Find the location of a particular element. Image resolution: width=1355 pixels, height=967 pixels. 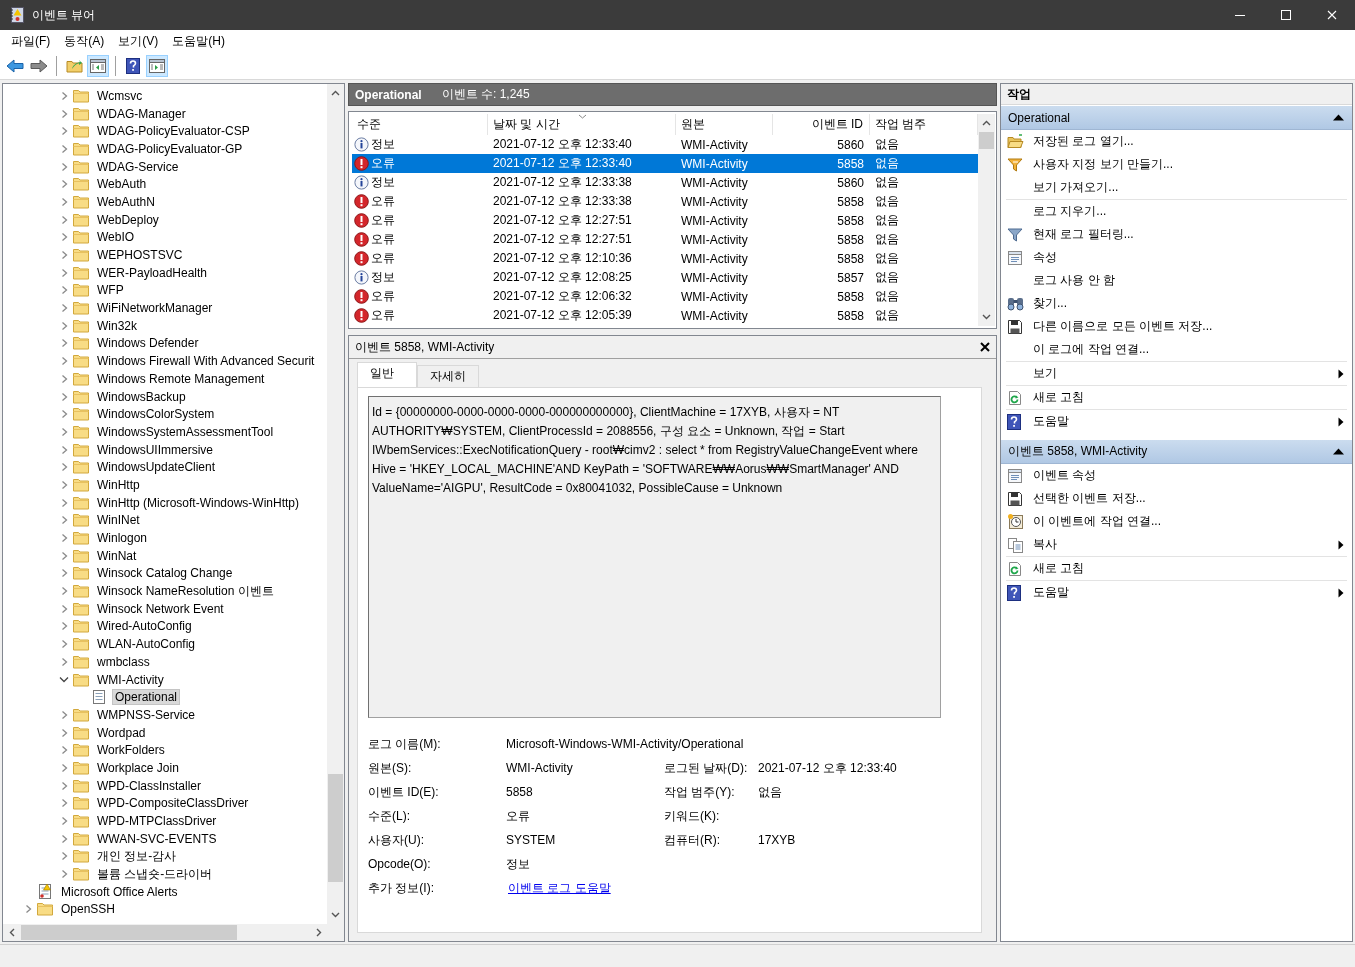

tree-item: Workplace Join is located at coordinates (138, 767).